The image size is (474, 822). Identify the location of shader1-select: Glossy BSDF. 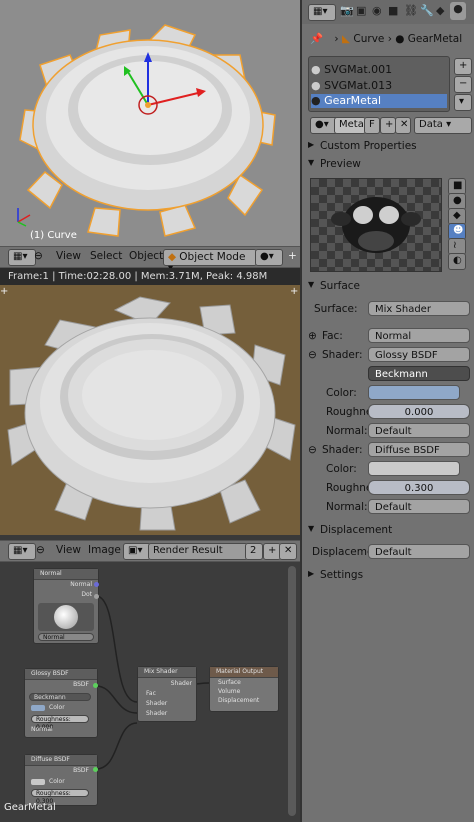
(419, 354).